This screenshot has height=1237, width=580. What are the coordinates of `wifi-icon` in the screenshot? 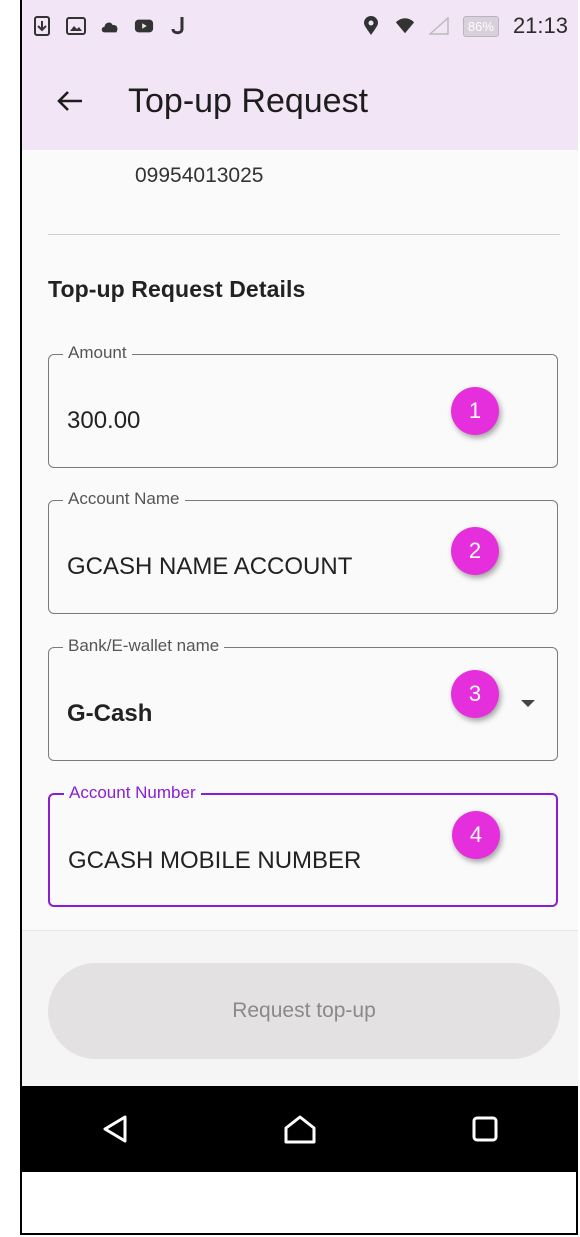 It's located at (405, 26).